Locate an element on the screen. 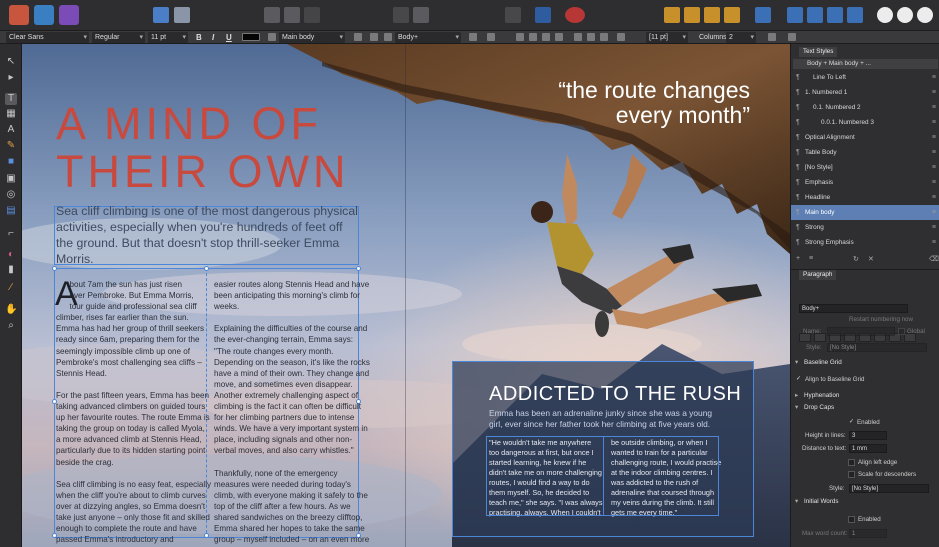  numbering-style-field: [No Style] is located at coordinates (877, 347).